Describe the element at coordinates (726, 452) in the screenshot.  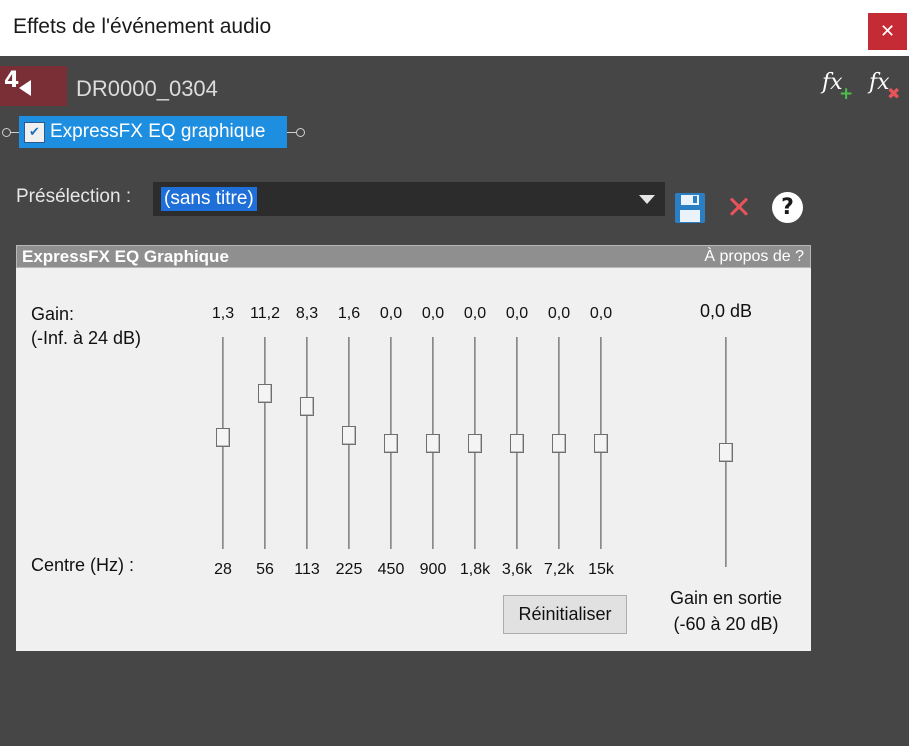
I see `output-gain-slider-thumb` at that location.